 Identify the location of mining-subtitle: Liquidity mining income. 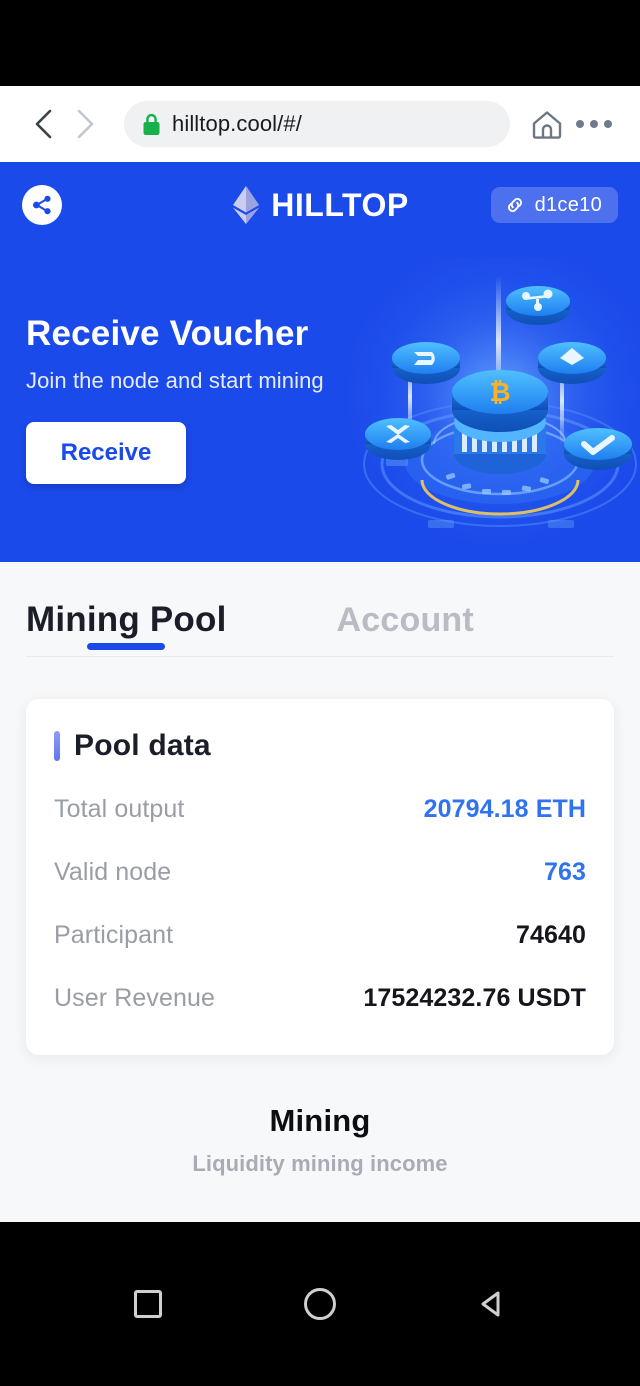
(320, 1163).